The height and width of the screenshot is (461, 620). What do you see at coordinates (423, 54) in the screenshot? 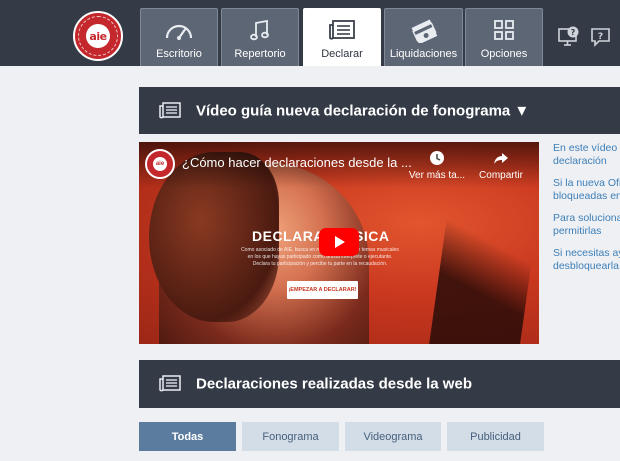
I see `tab-label: Liquidaciones` at bounding box center [423, 54].